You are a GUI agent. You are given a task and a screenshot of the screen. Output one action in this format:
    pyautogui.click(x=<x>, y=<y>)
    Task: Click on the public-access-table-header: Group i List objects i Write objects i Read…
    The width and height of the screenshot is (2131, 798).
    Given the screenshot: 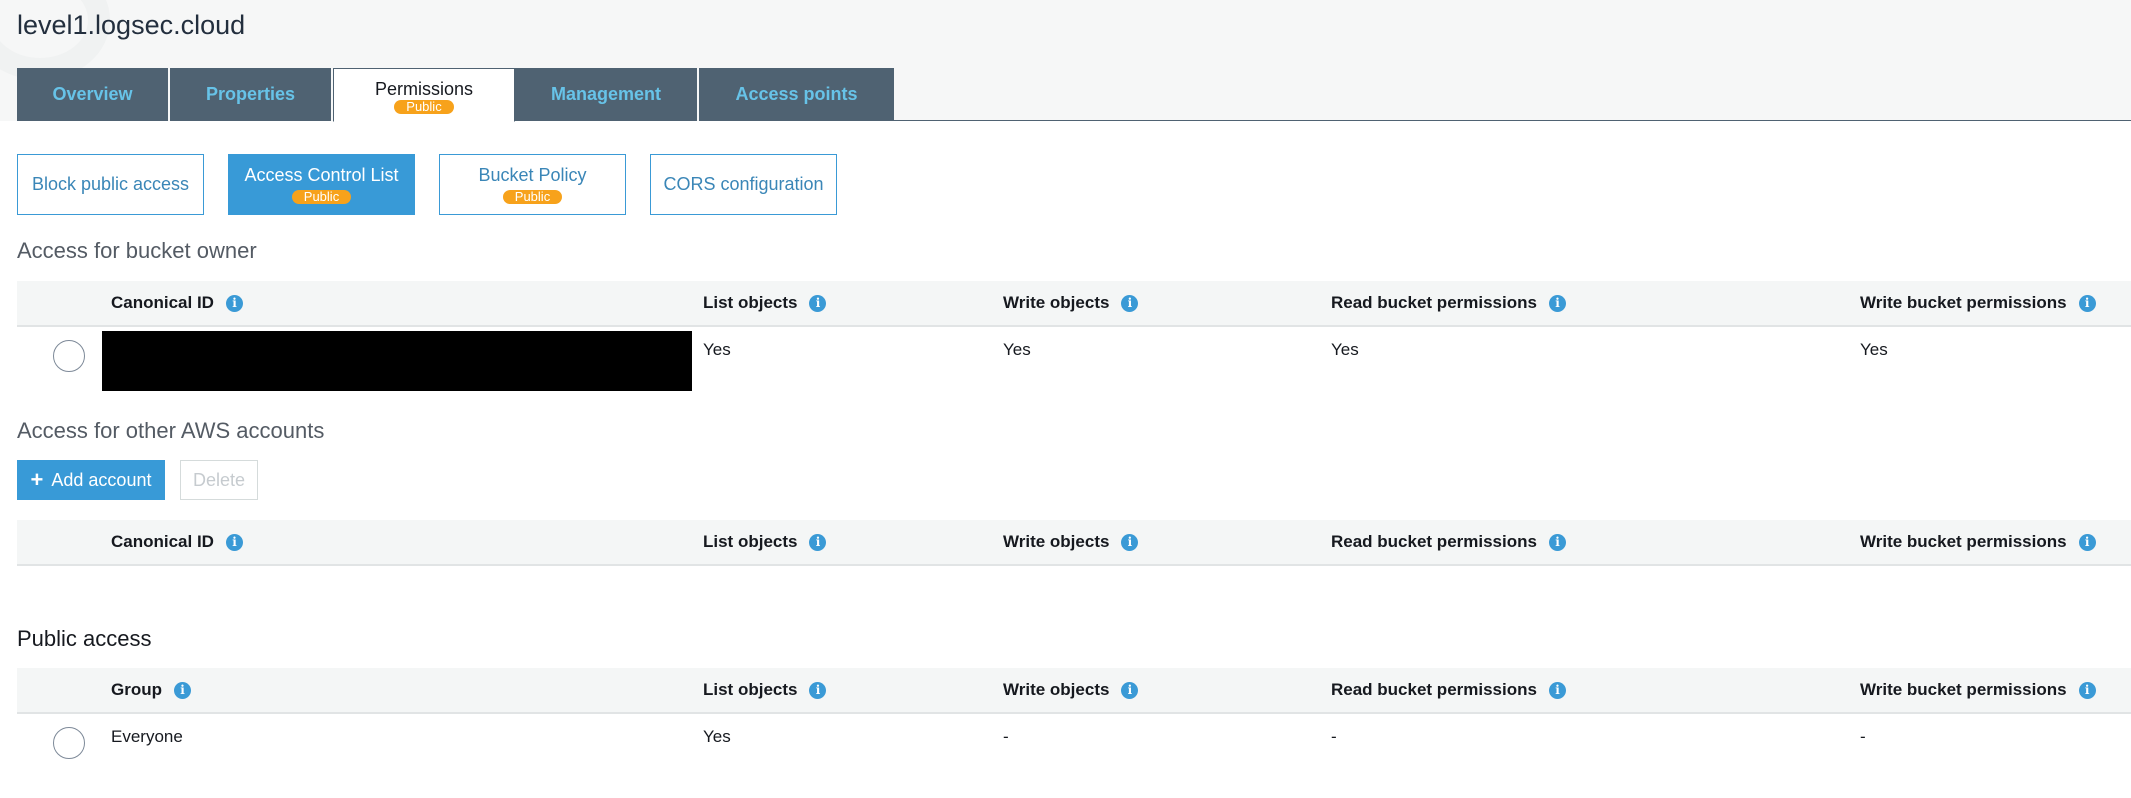 What is the action you would take?
    pyautogui.click(x=1074, y=691)
    